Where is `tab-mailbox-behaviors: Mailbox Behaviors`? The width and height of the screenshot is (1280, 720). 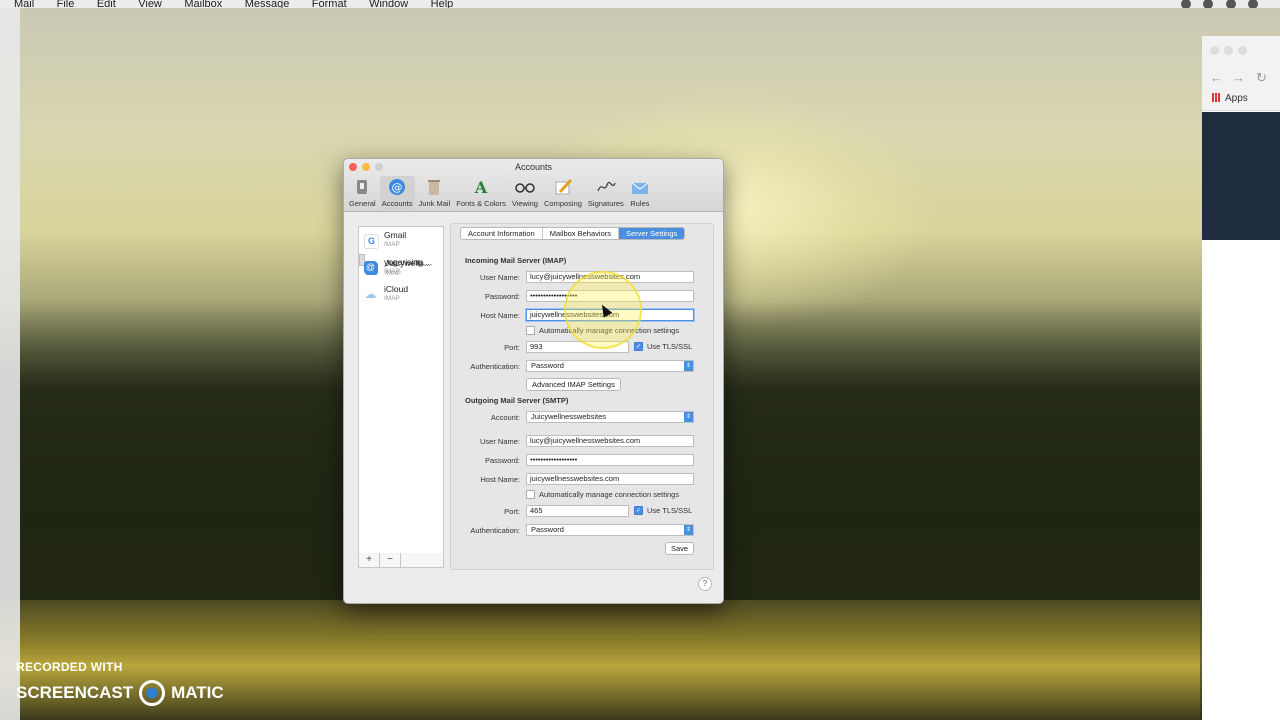 tab-mailbox-behaviors: Mailbox Behaviors is located at coordinates (581, 233).